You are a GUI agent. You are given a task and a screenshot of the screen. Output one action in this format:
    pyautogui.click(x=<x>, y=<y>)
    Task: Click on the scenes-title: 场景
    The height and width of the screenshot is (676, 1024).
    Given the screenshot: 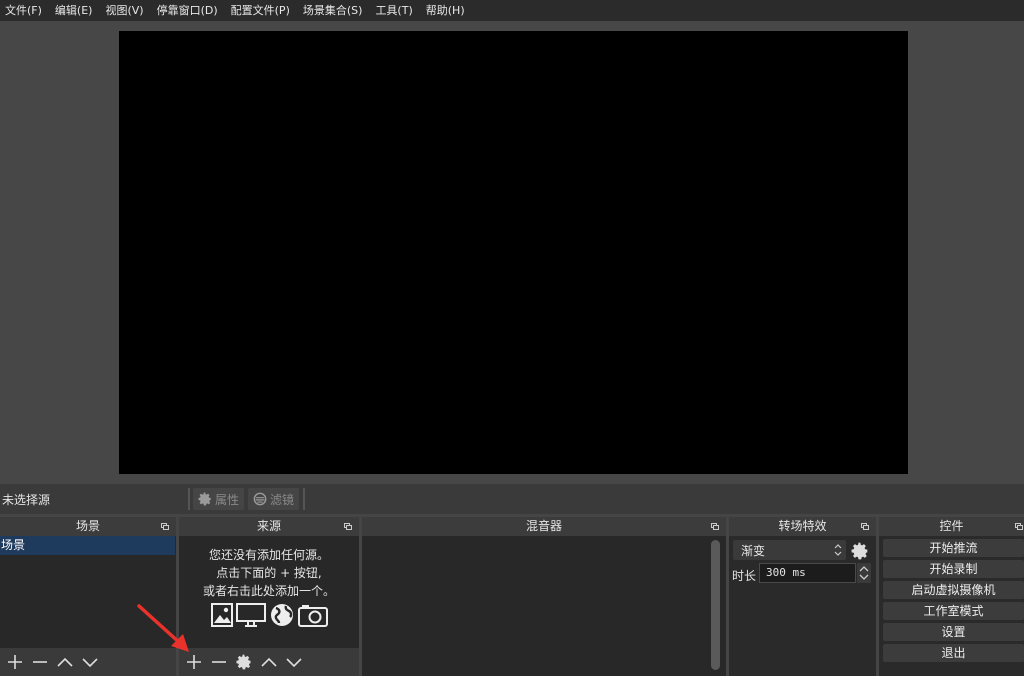 What is the action you would take?
    pyautogui.click(x=87, y=526)
    